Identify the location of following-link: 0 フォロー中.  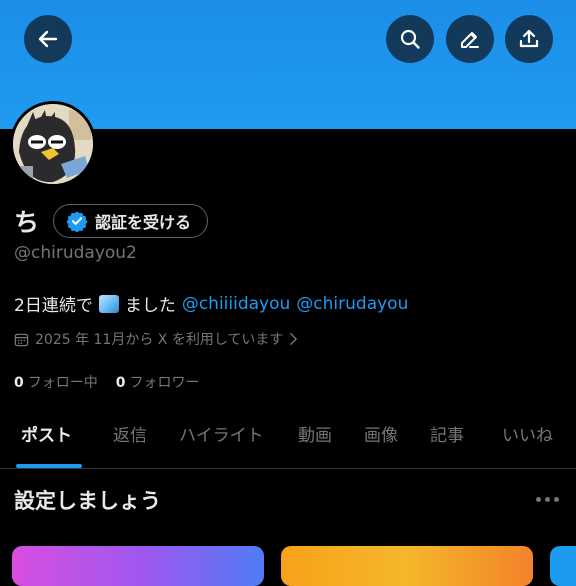
(56, 382).